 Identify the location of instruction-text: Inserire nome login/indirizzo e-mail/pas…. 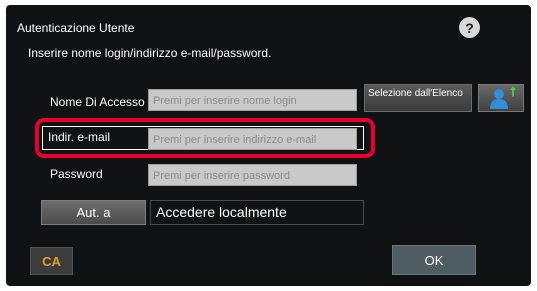
(150, 53).